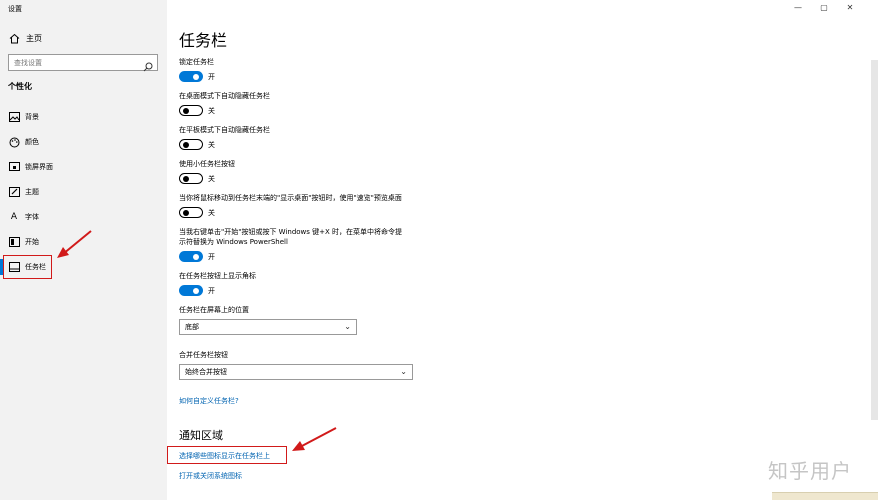  What do you see at coordinates (227, 455) in the screenshot?
I see `annotation-box-link` at bounding box center [227, 455].